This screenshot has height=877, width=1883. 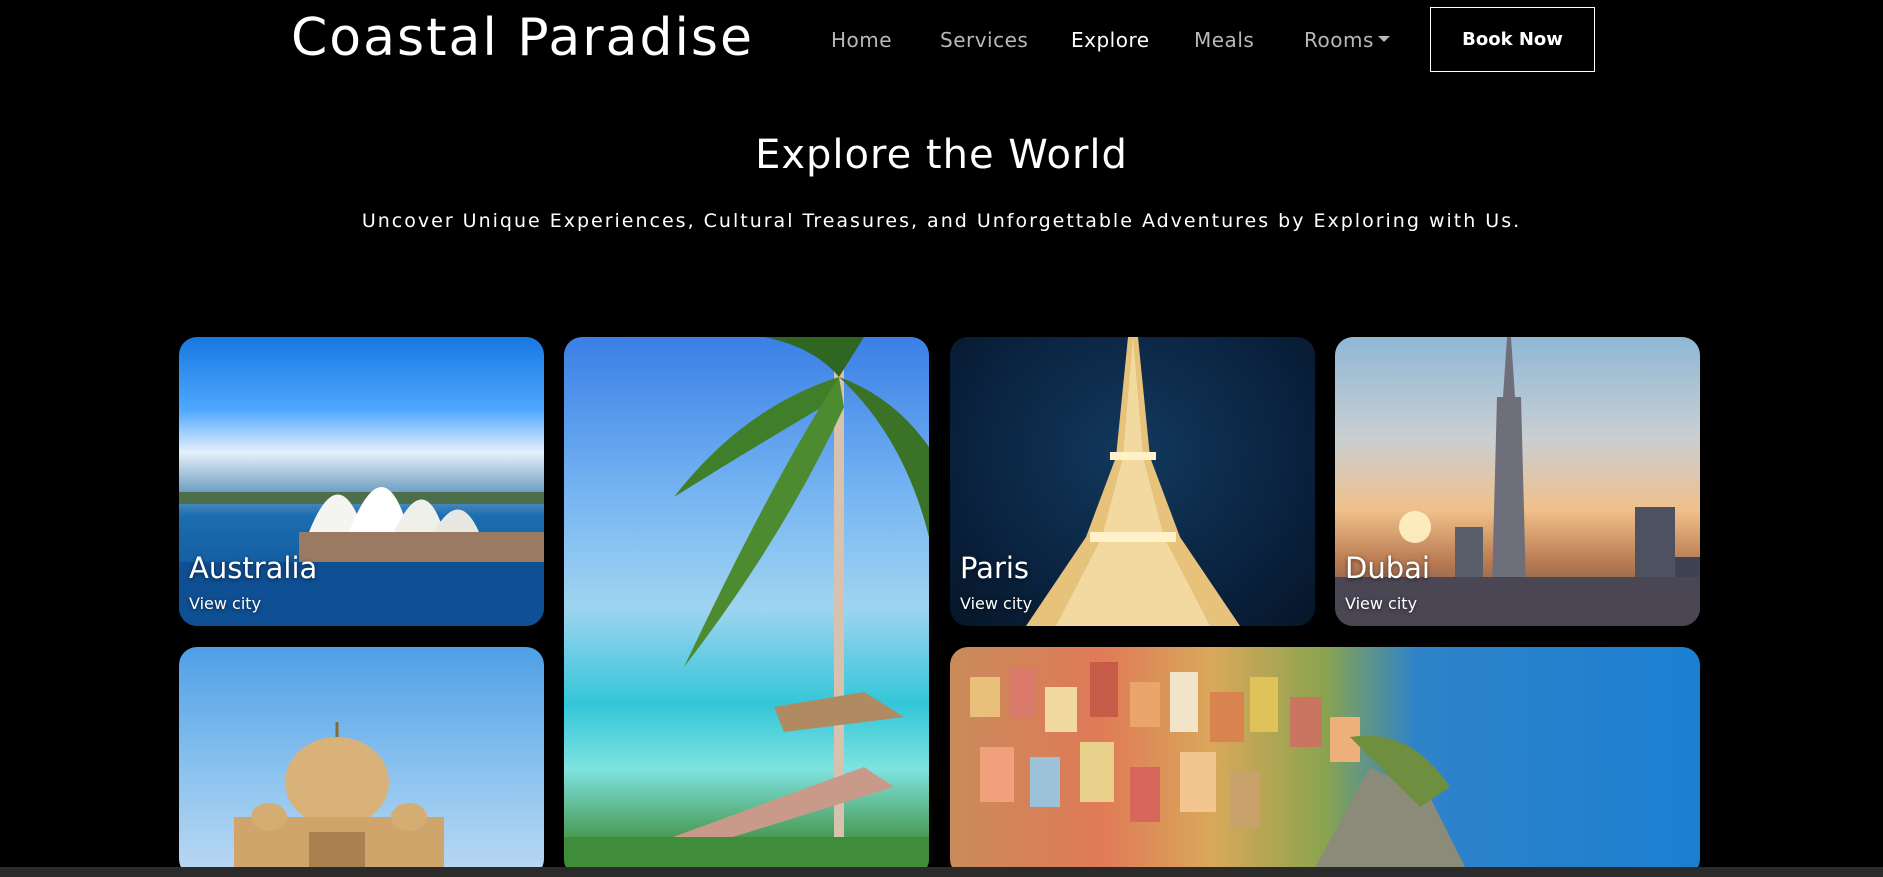 I want to click on nav-home: Home, so click(x=861, y=40).